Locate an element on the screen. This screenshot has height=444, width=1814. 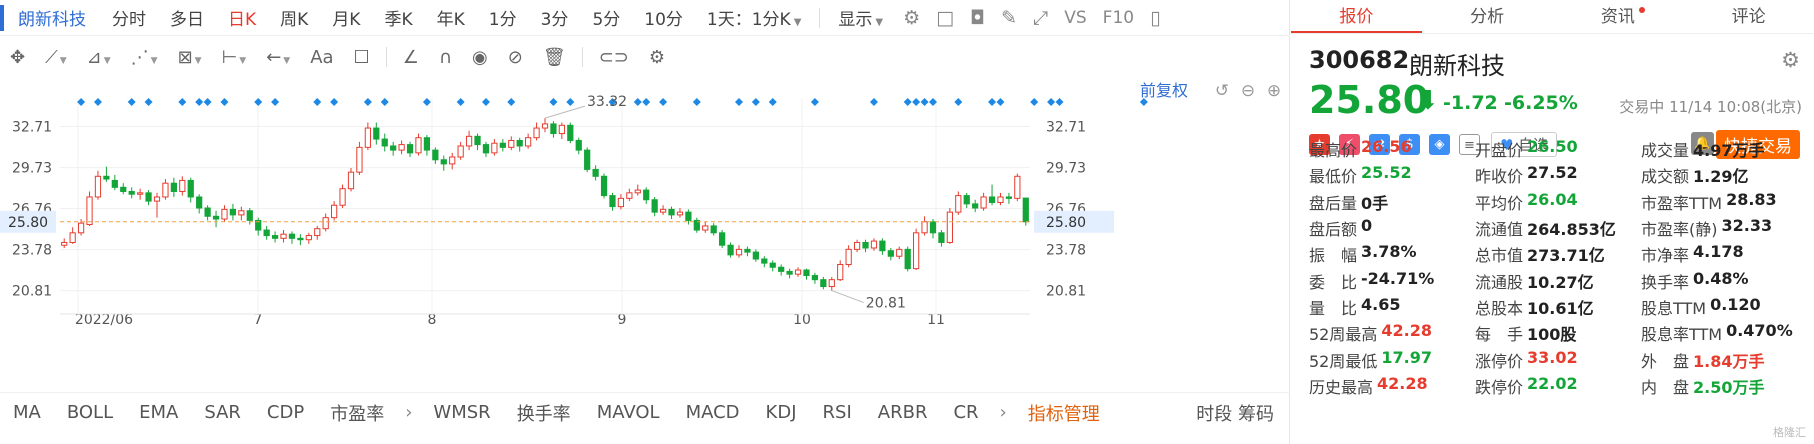
indicator-10: KDJ is located at coordinates (781, 412).